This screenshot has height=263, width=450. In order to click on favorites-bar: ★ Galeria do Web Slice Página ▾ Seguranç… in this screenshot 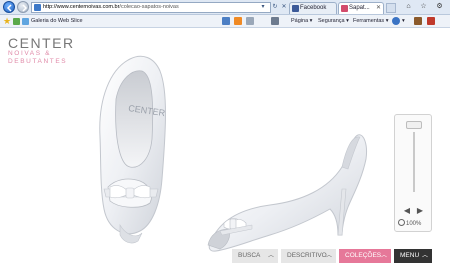, I will do `click(225, 21)`.